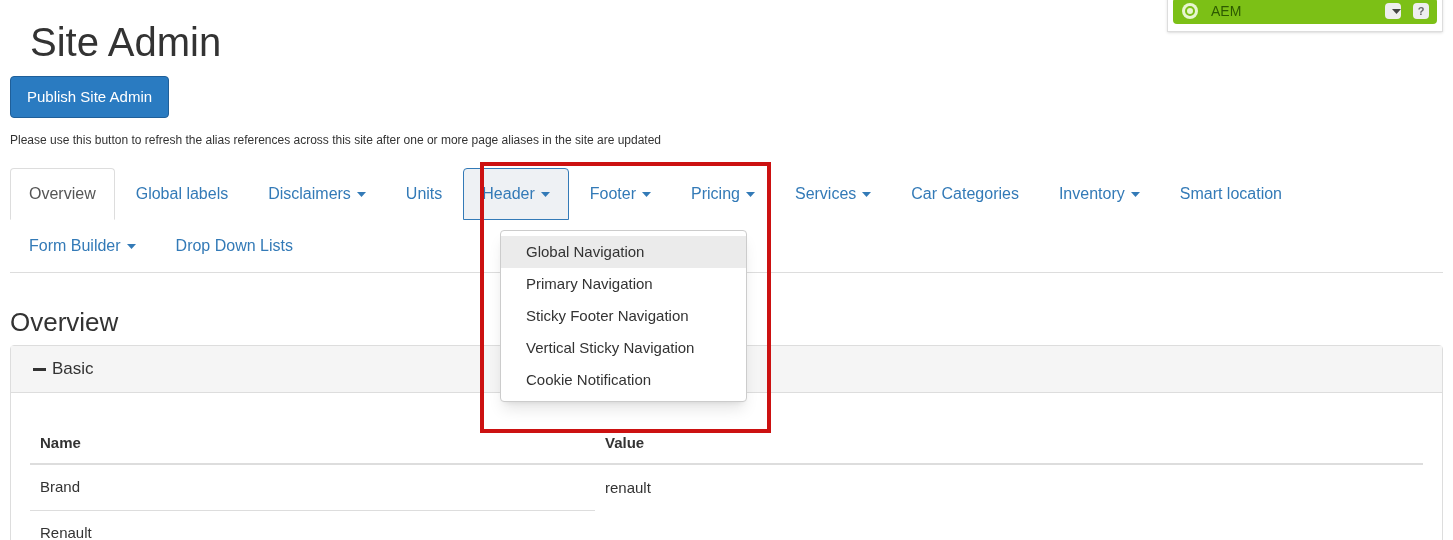 The height and width of the screenshot is (540, 1453). Describe the element at coordinates (336, 140) in the screenshot. I see `help-text: Please use this button to refresh the alias references across this site after one or more page aliases in the site are updated` at that location.